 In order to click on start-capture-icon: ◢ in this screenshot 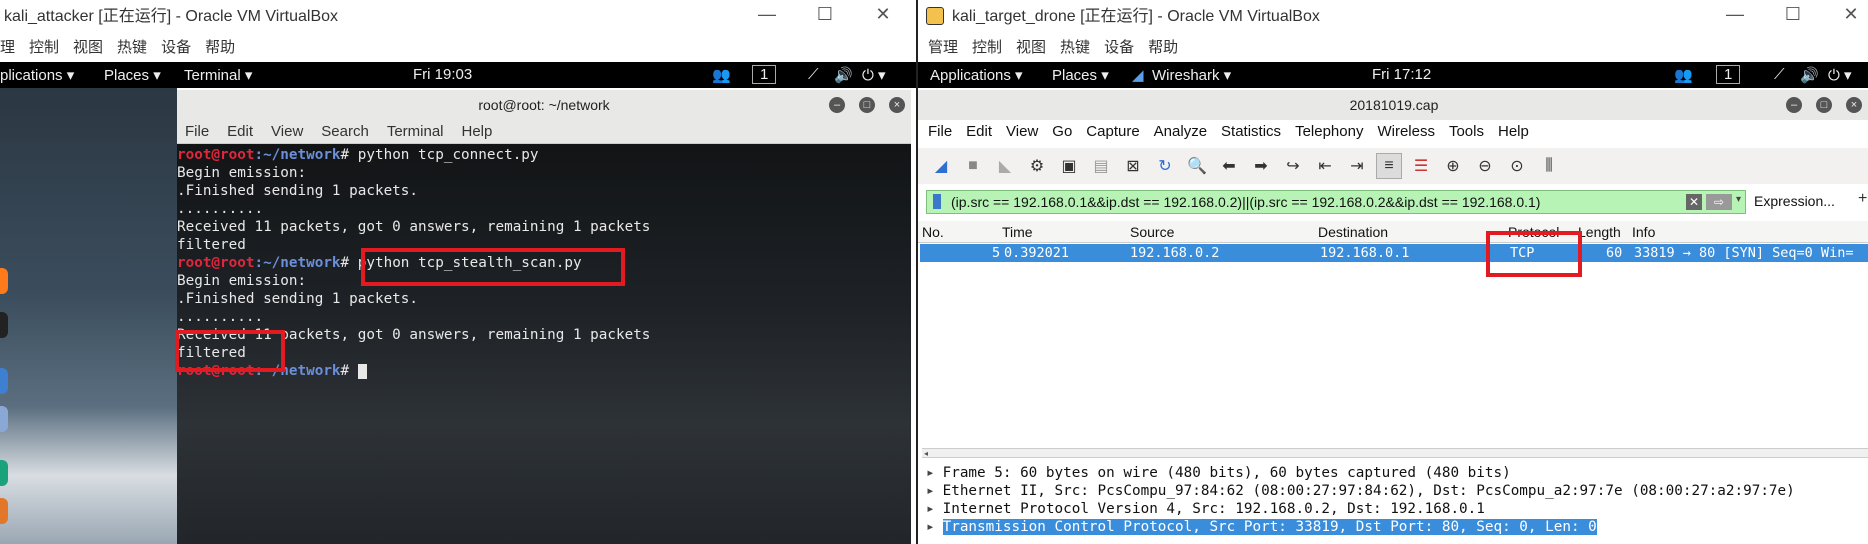, I will do `click(941, 166)`.